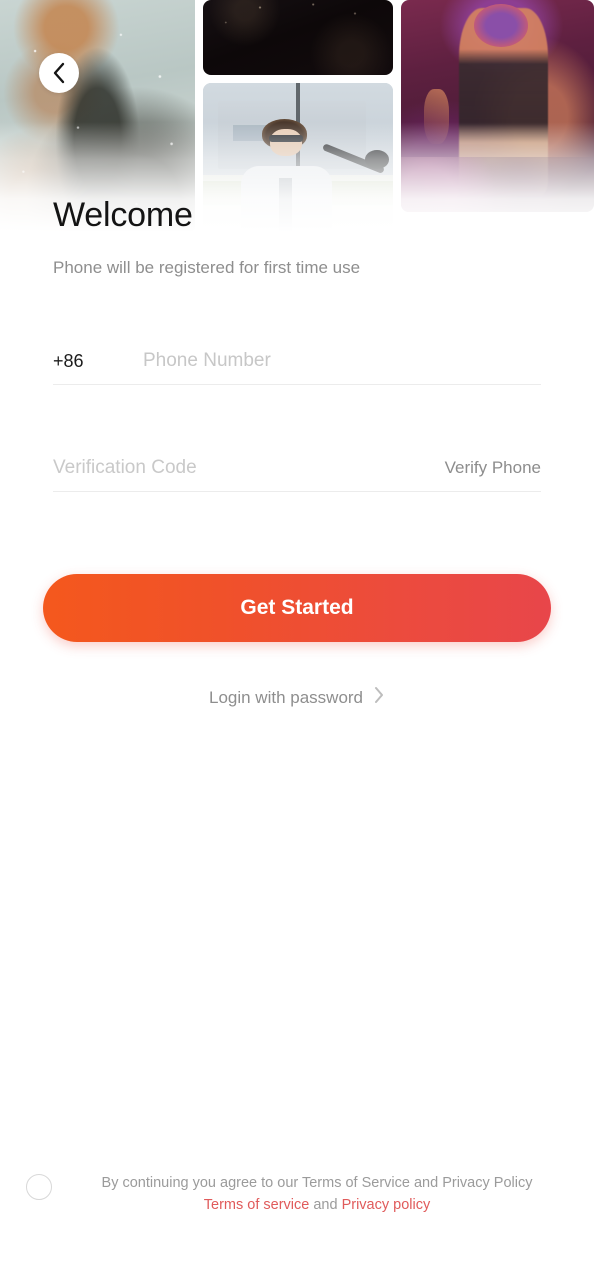 Image resolution: width=594 pixels, height=1280 pixels. I want to click on phone-field-divider, so click(297, 384).